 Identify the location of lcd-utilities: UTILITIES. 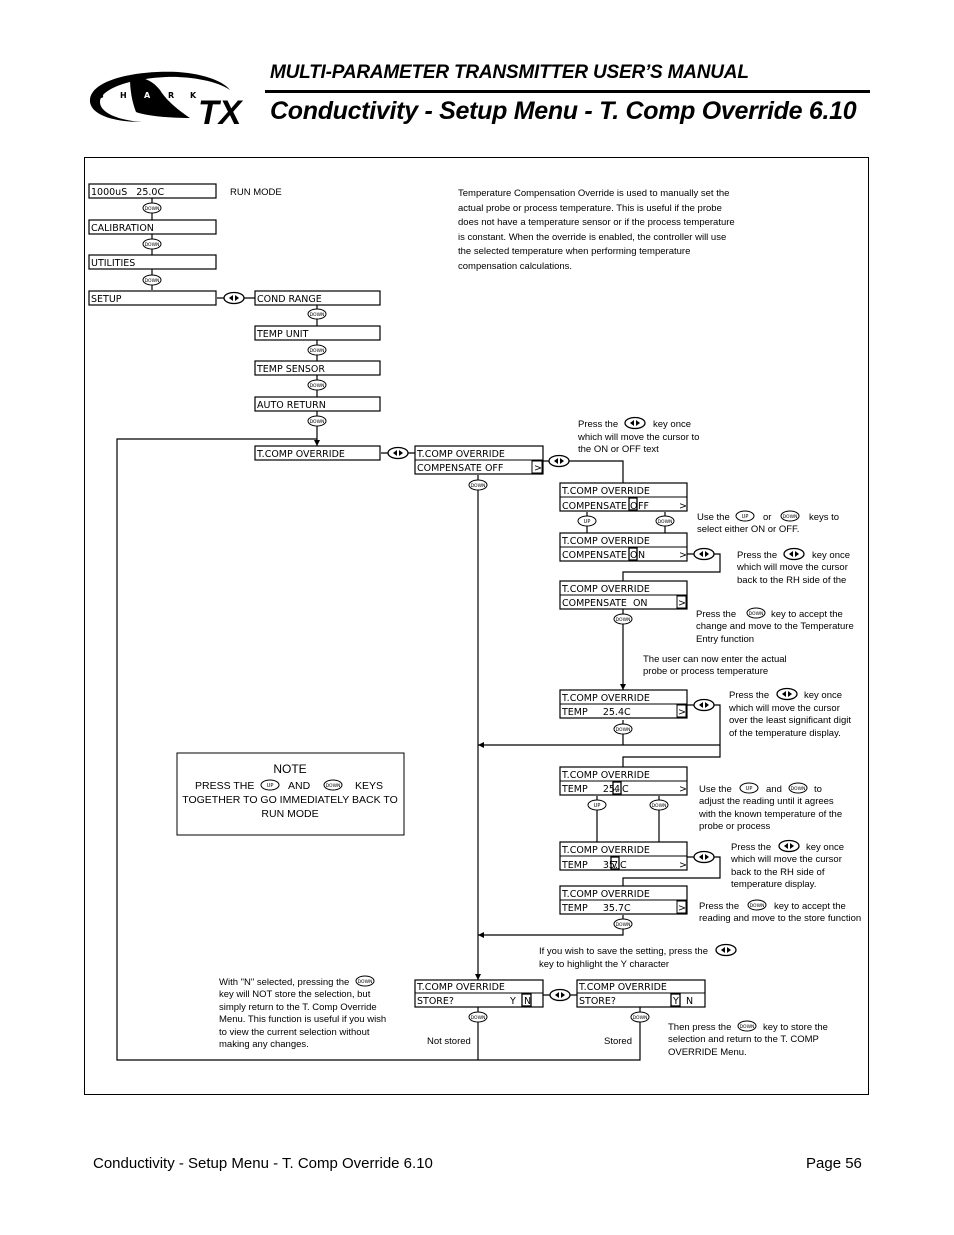
(152, 262).